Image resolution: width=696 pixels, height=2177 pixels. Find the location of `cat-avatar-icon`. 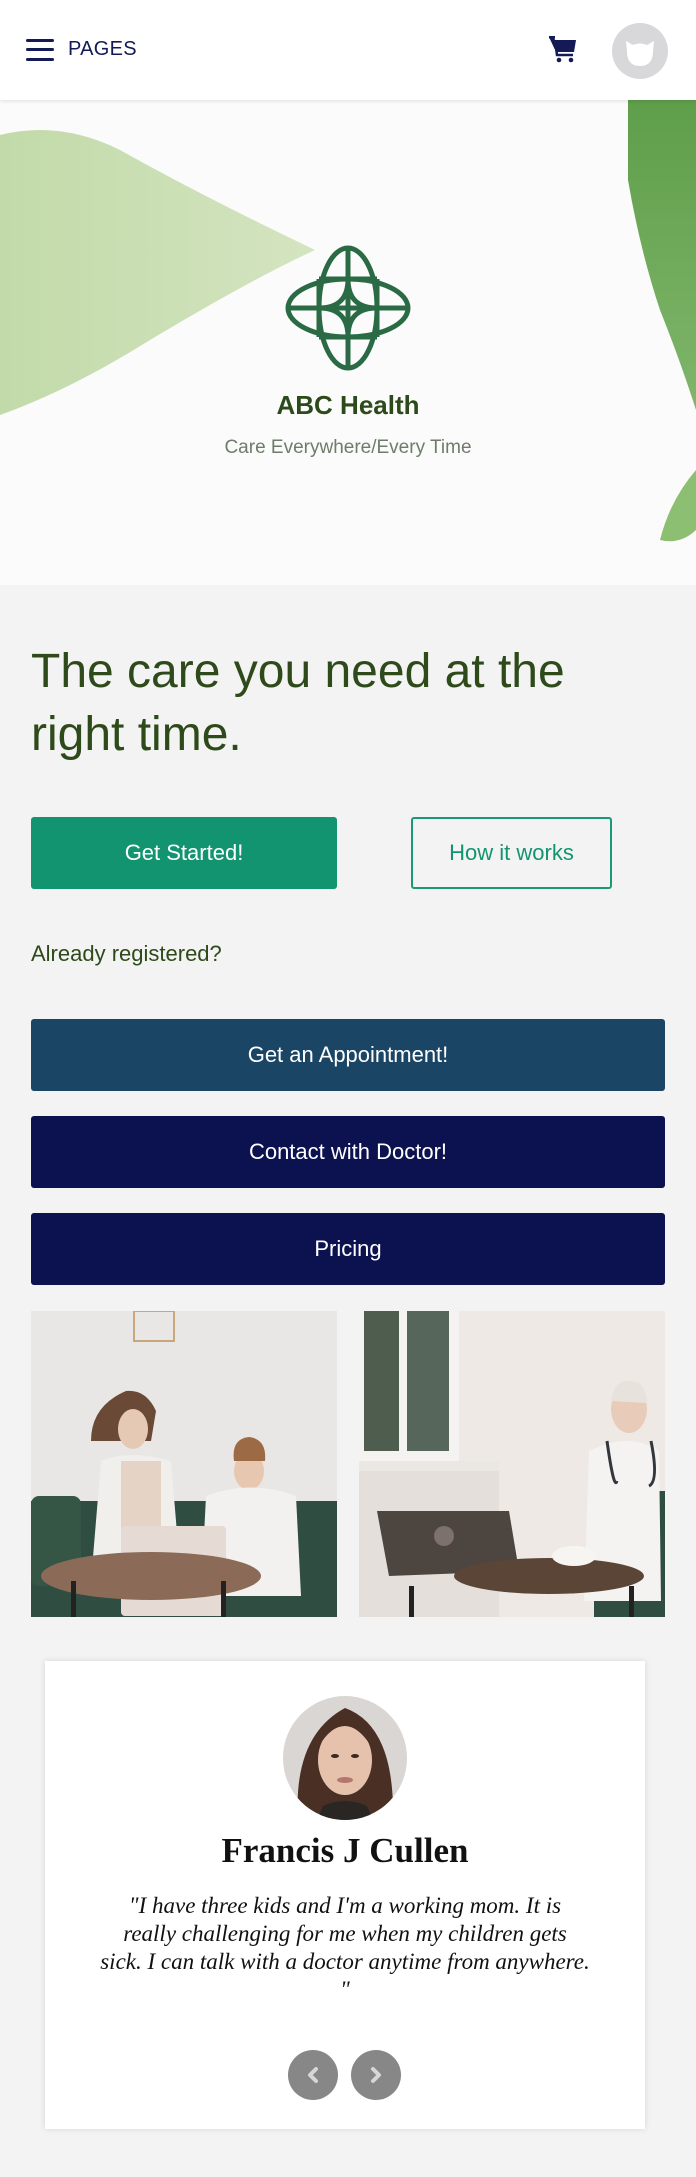

cat-avatar-icon is located at coordinates (640, 53).